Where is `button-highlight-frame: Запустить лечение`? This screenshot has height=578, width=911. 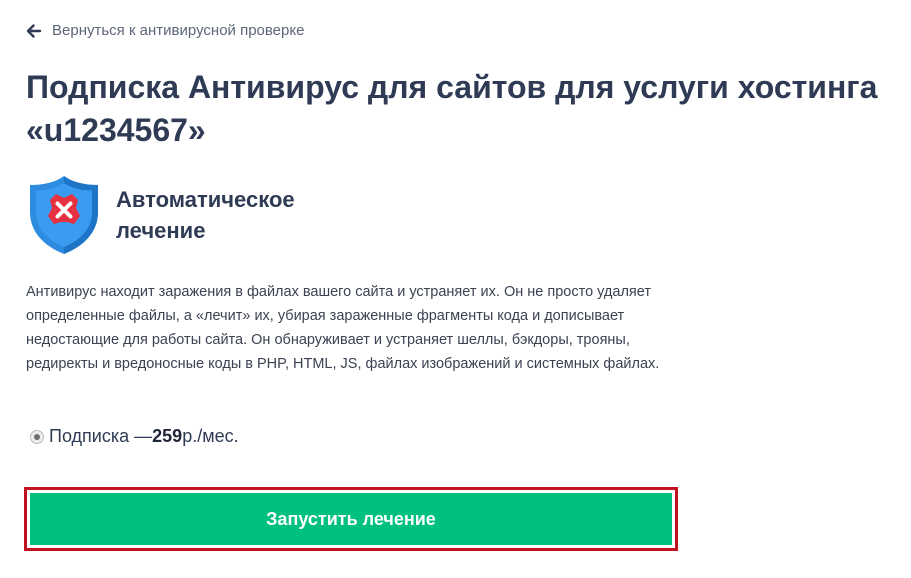 button-highlight-frame: Запустить лечение is located at coordinates (351, 519).